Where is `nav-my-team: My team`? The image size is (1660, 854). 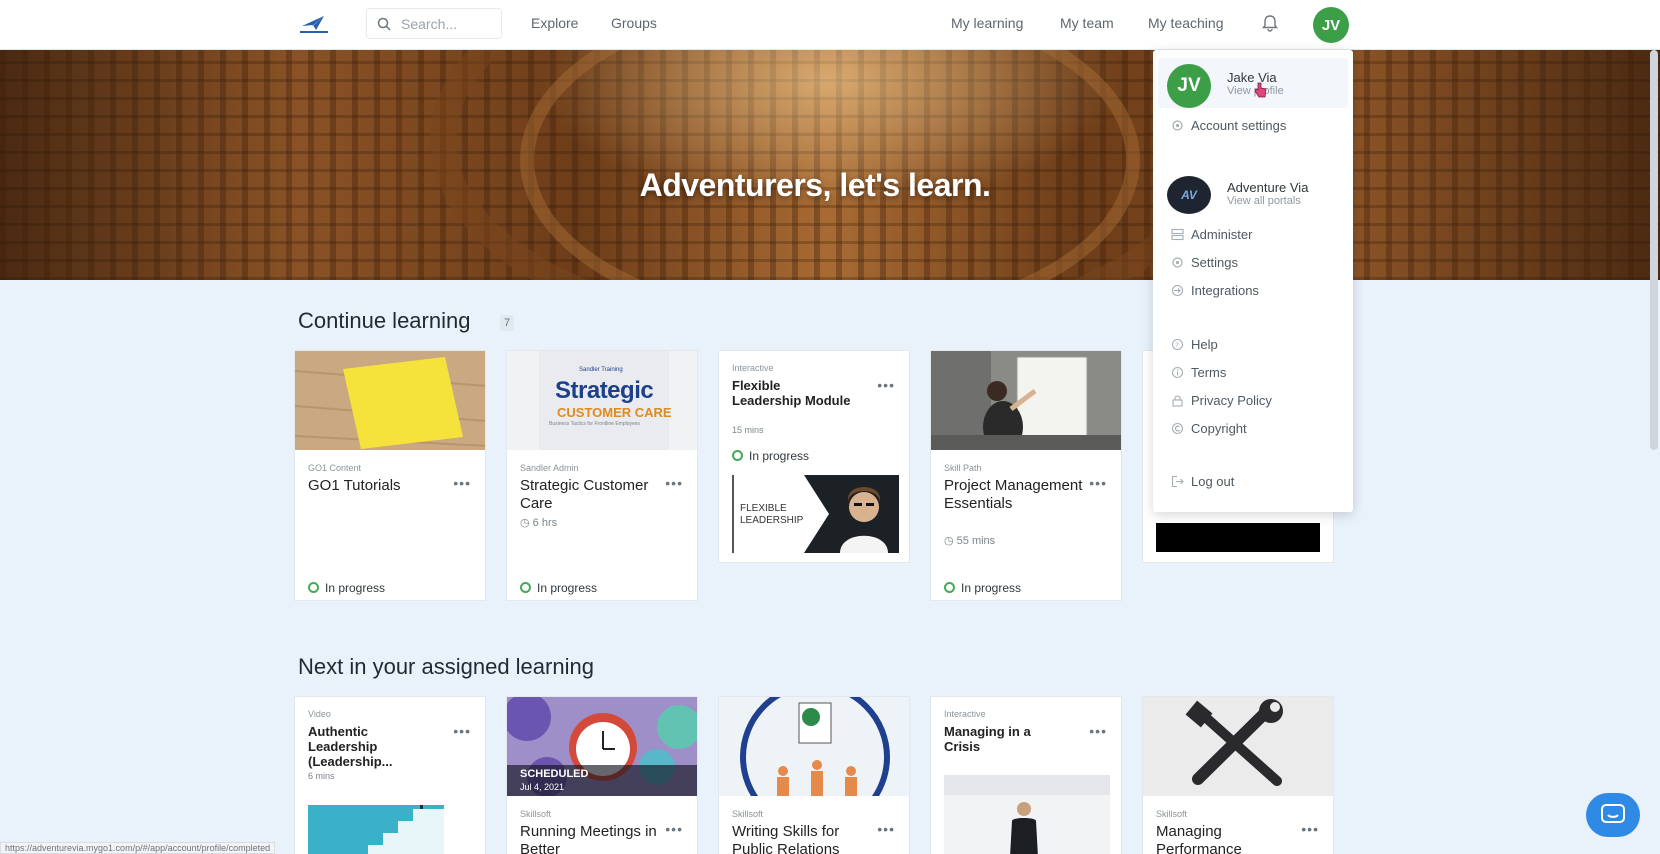
nav-my-team: My team is located at coordinates (1087, 23).